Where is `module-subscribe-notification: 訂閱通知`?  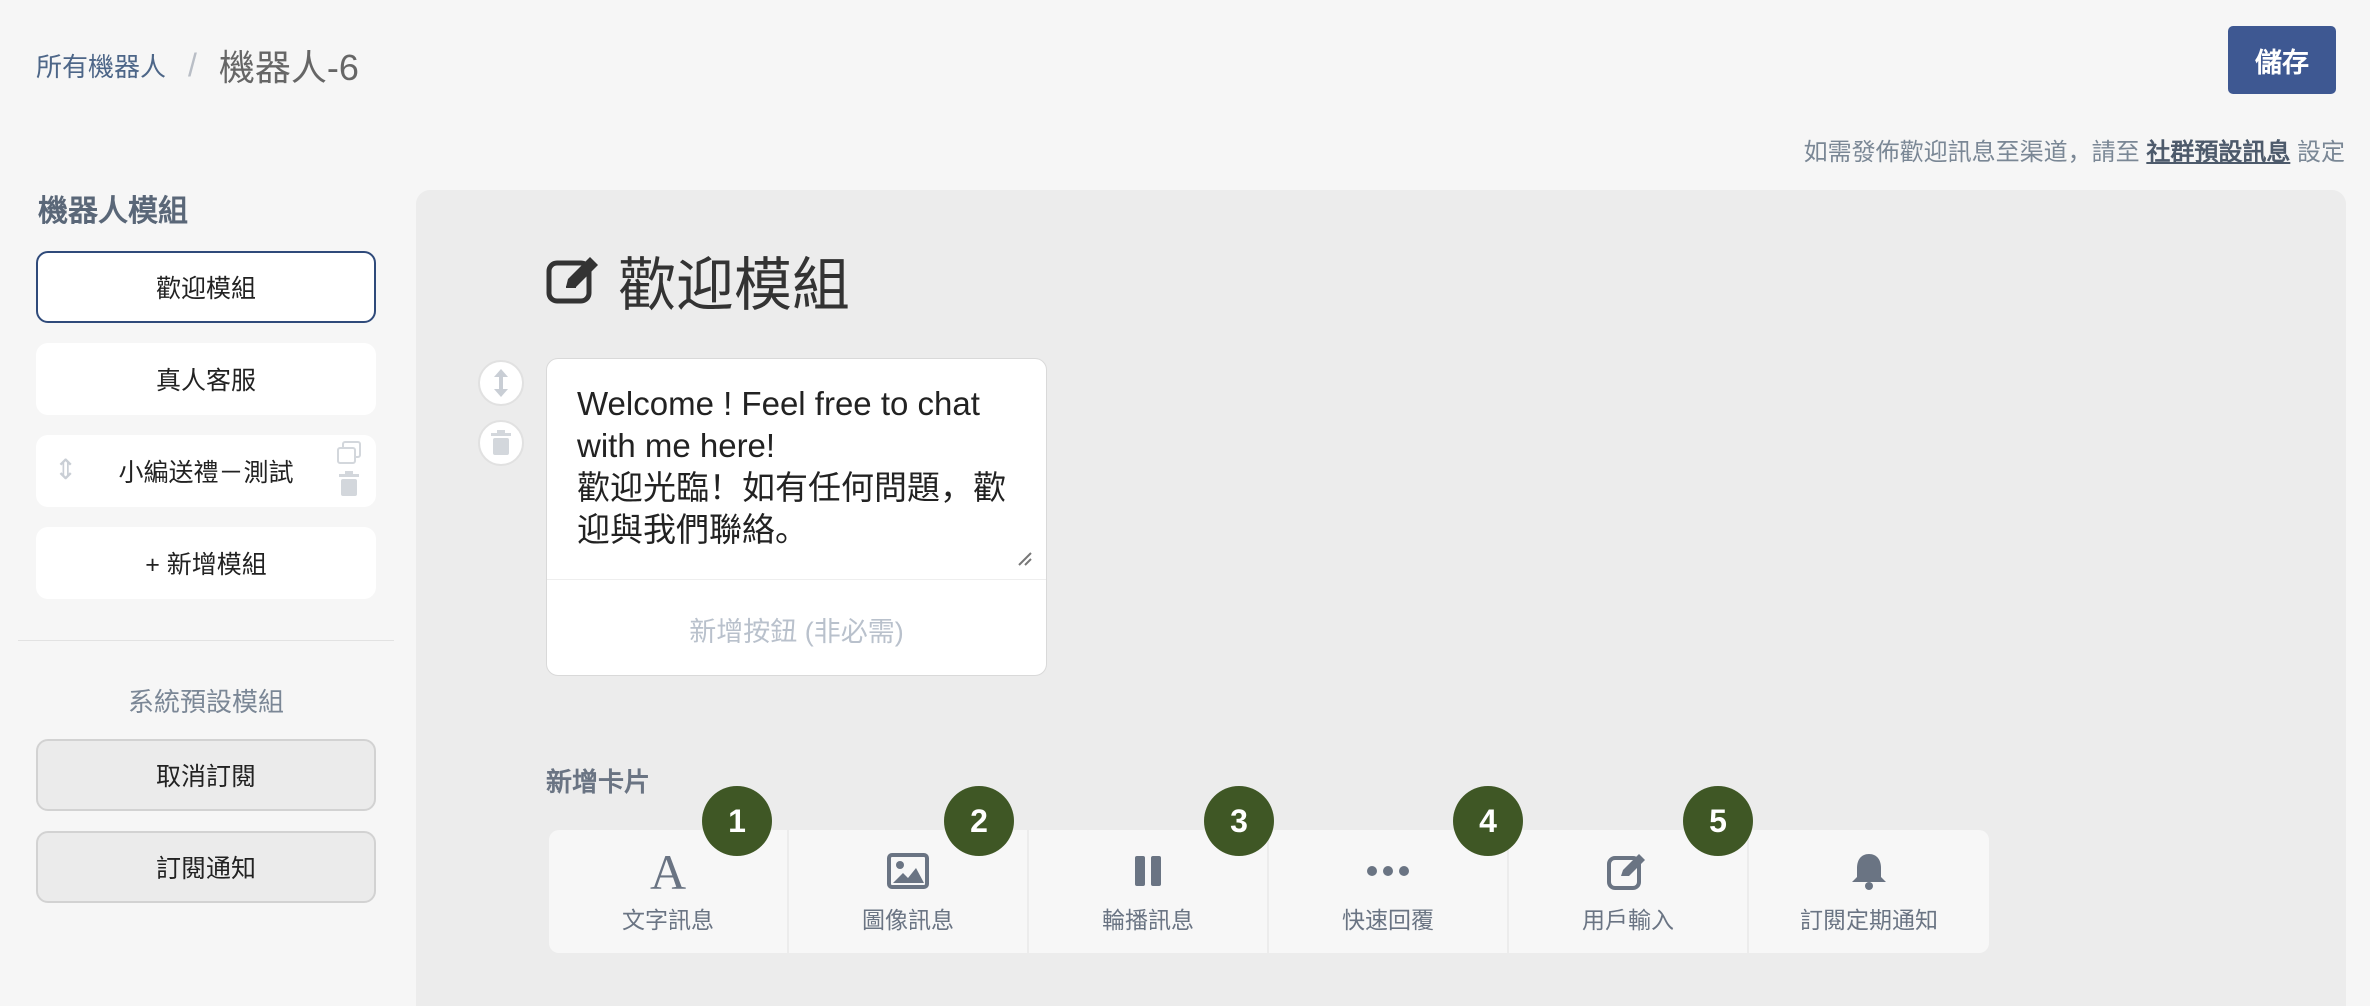 module-subscribe-notification: 訂閱通知 is located at coordinates (206, 867).